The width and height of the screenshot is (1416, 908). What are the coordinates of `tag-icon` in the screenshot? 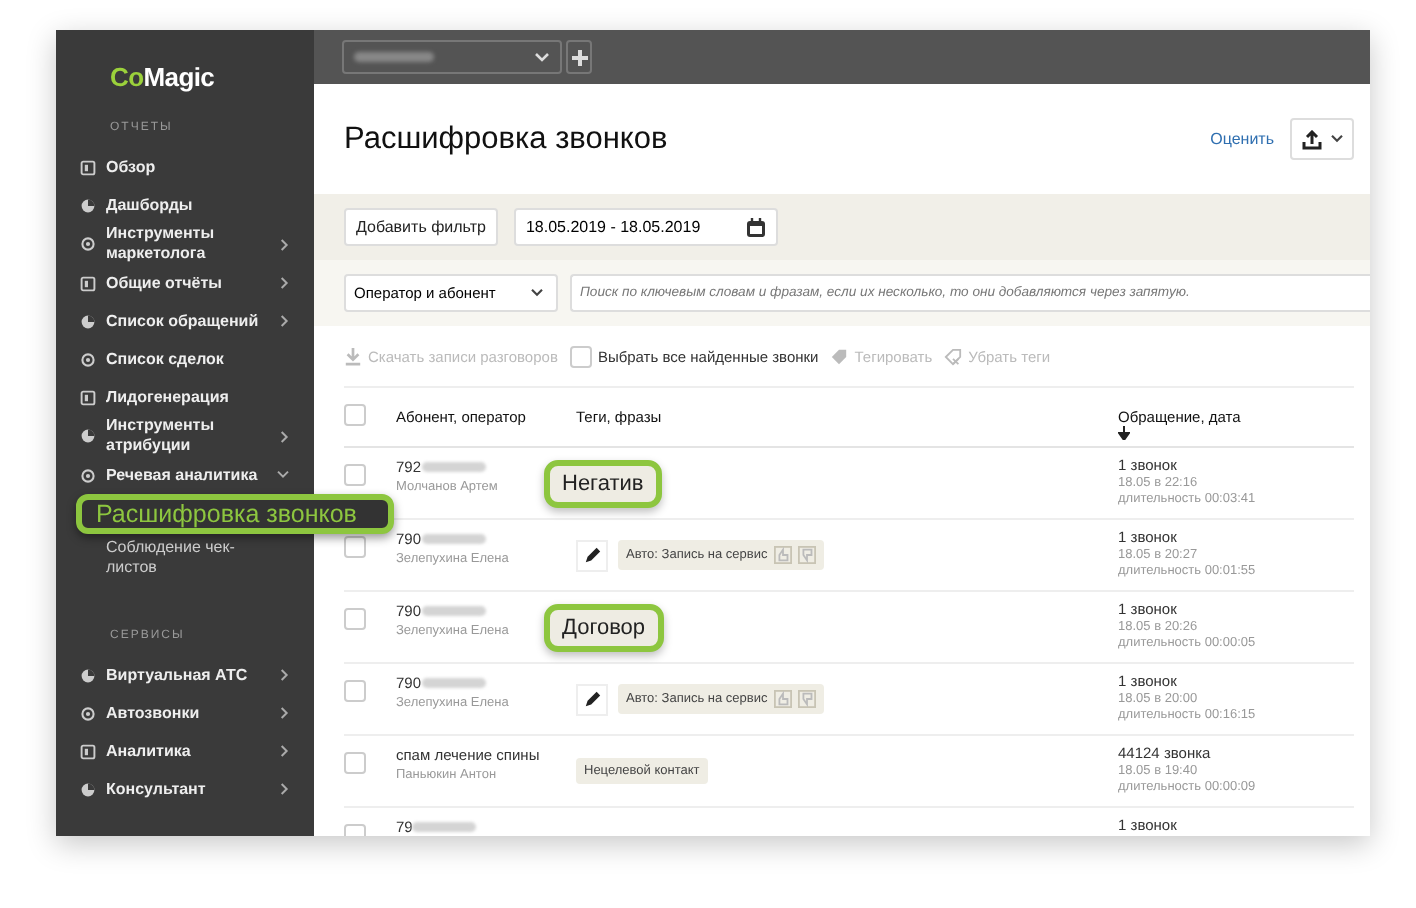 It's located at (839, 356).